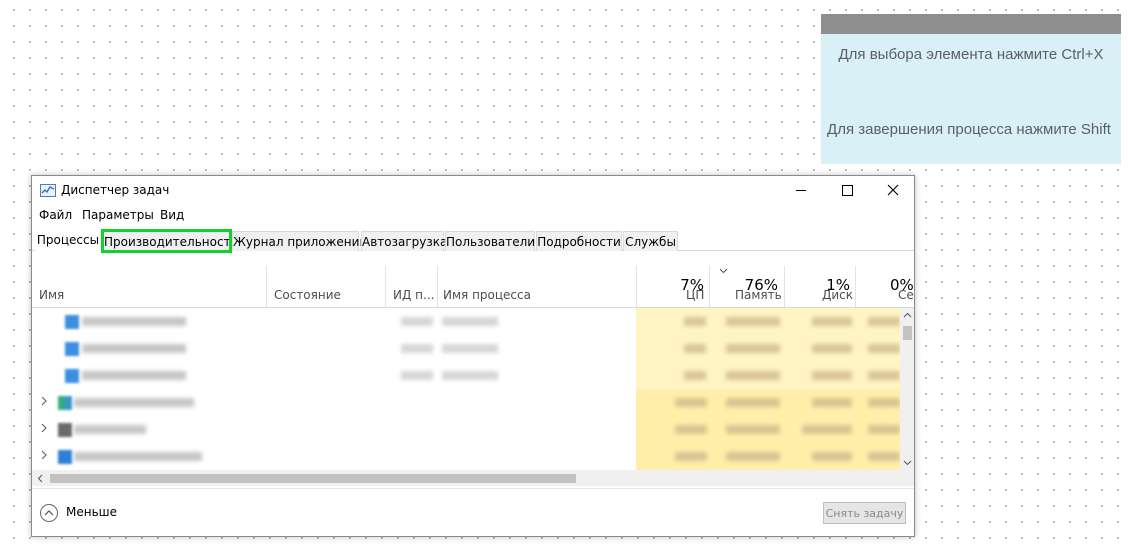 The image size is (1128, 548). Describe the element at coordinates (490, 241) in the screenshot. I see `tab-users: Пользователи` at that location.